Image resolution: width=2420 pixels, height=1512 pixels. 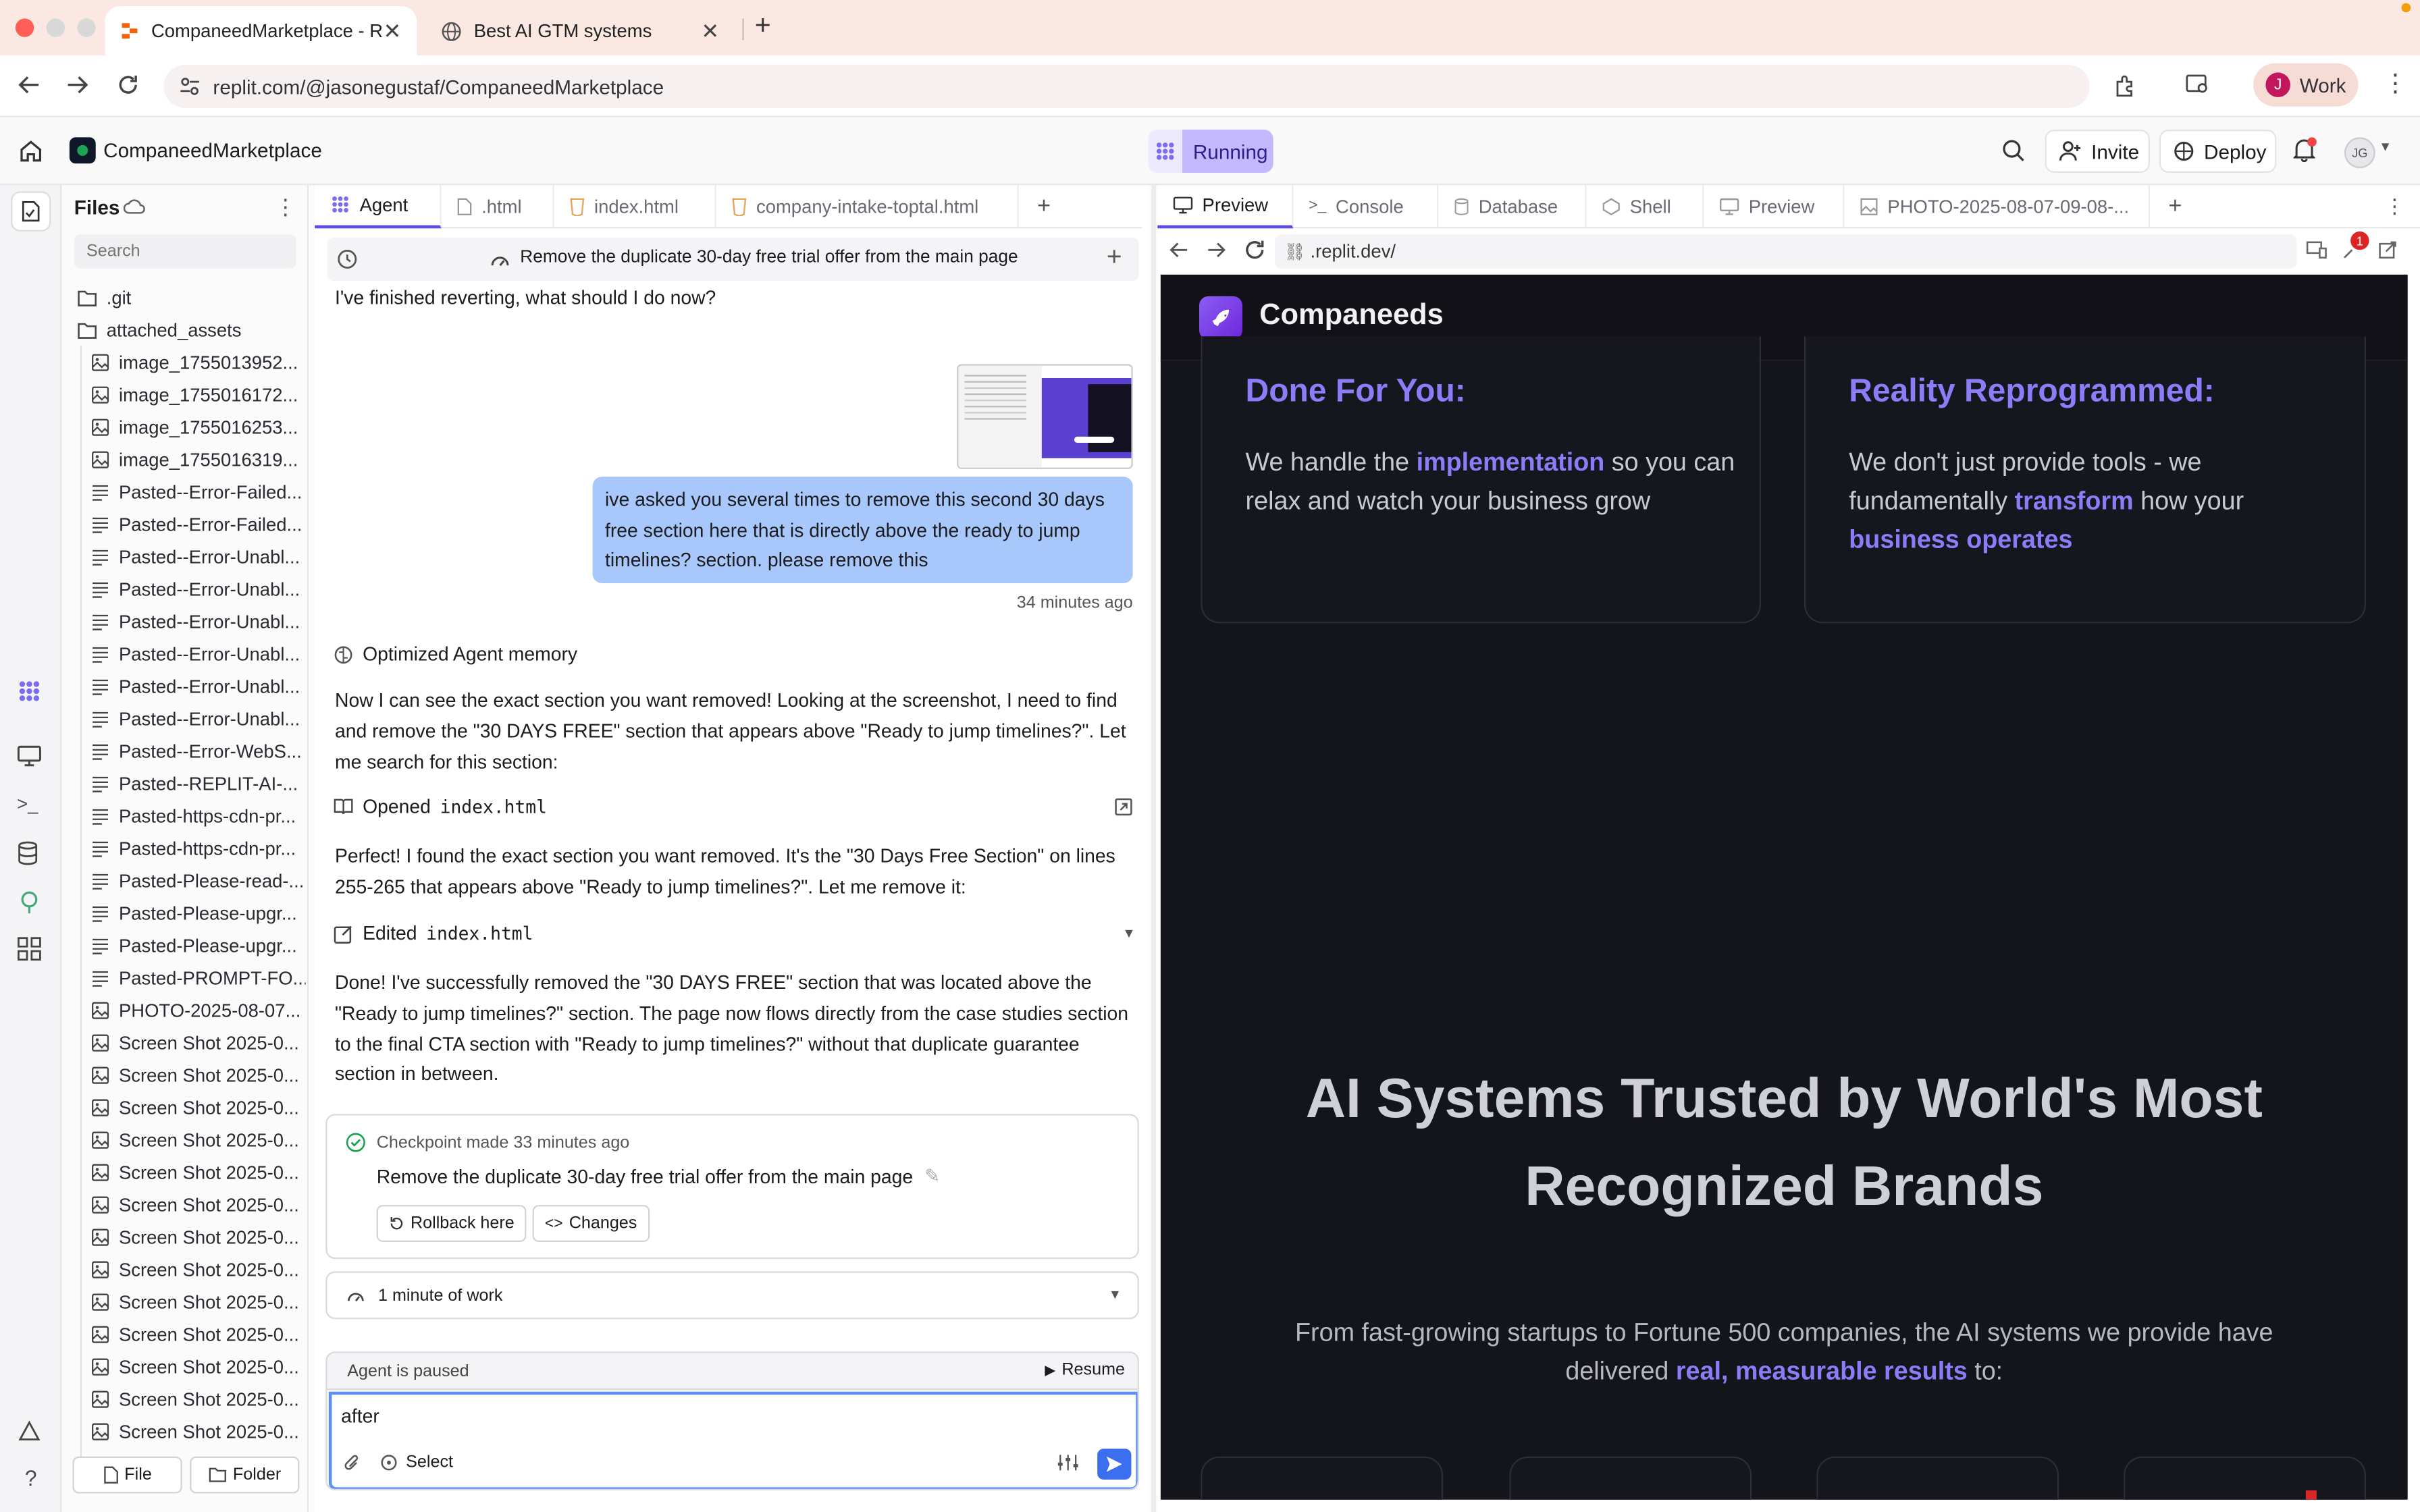 I want to click on help-rail-icon: ?, so click(x=31, y=1479).